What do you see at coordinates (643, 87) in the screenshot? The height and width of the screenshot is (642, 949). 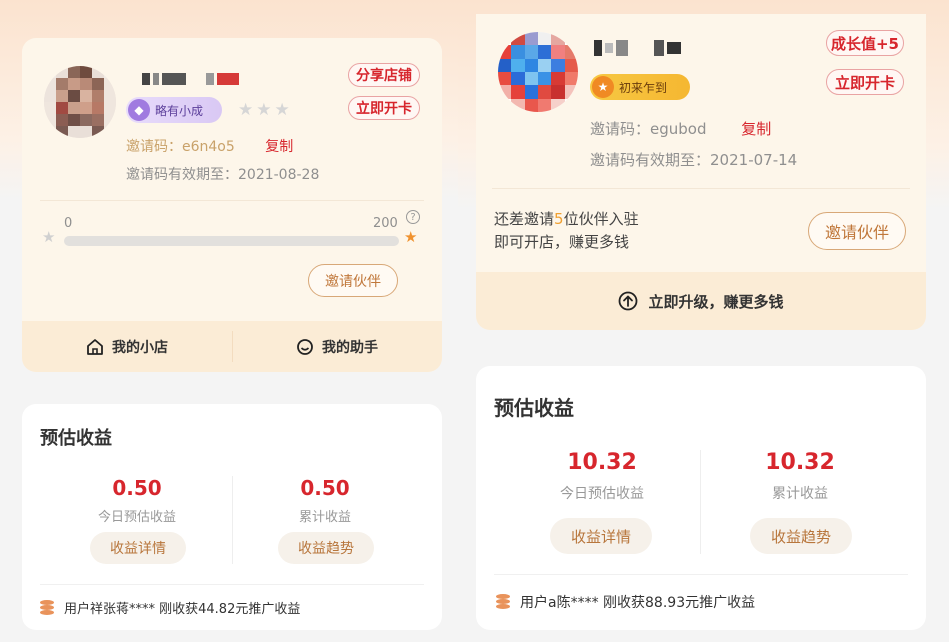 I see `level-badge-label: 初来乍到` at bounding box center [643, 87].